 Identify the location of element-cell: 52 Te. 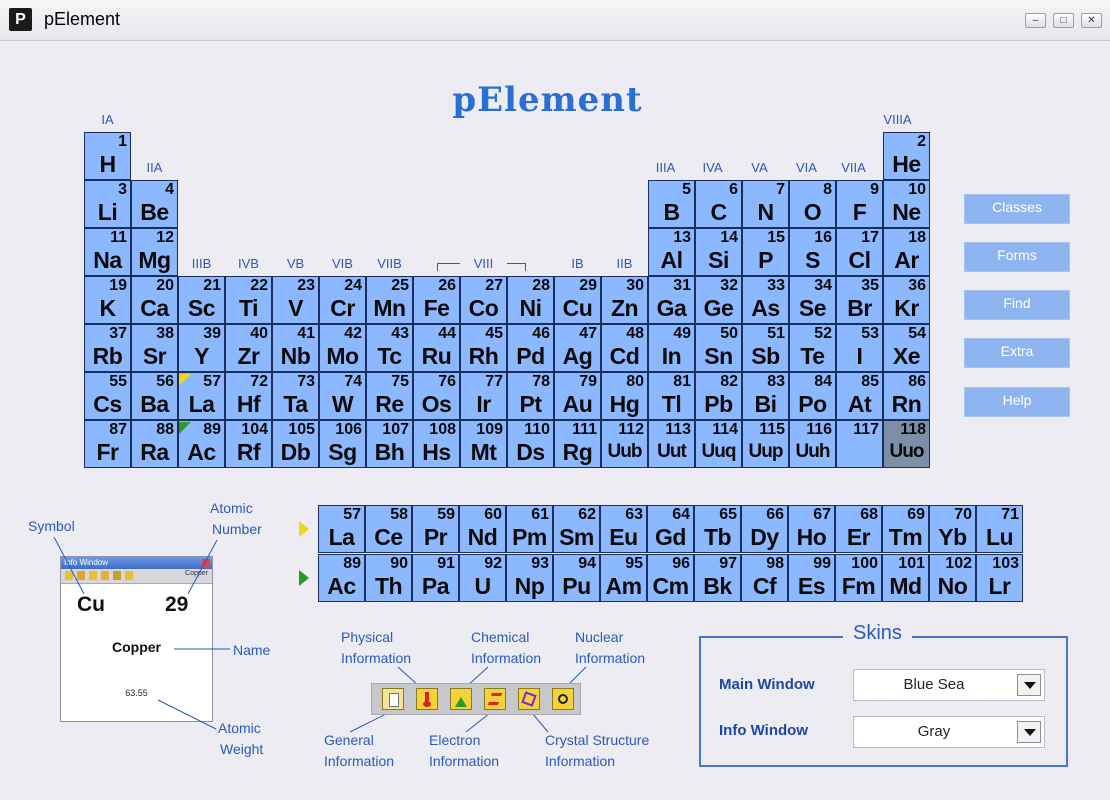
(812, 348).